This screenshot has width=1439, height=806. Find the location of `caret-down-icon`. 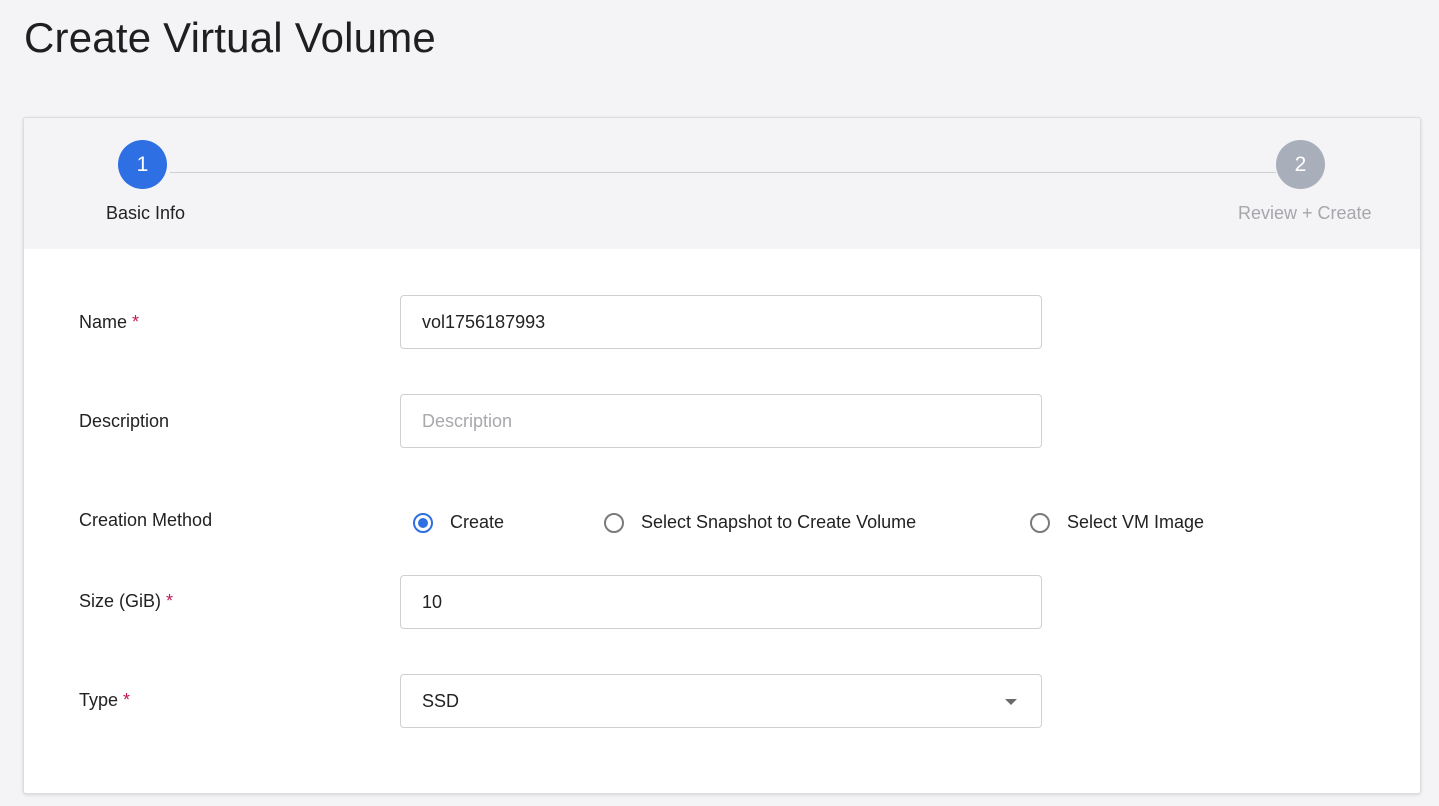

caret-down-icon is located at coordinates (1011, 702).